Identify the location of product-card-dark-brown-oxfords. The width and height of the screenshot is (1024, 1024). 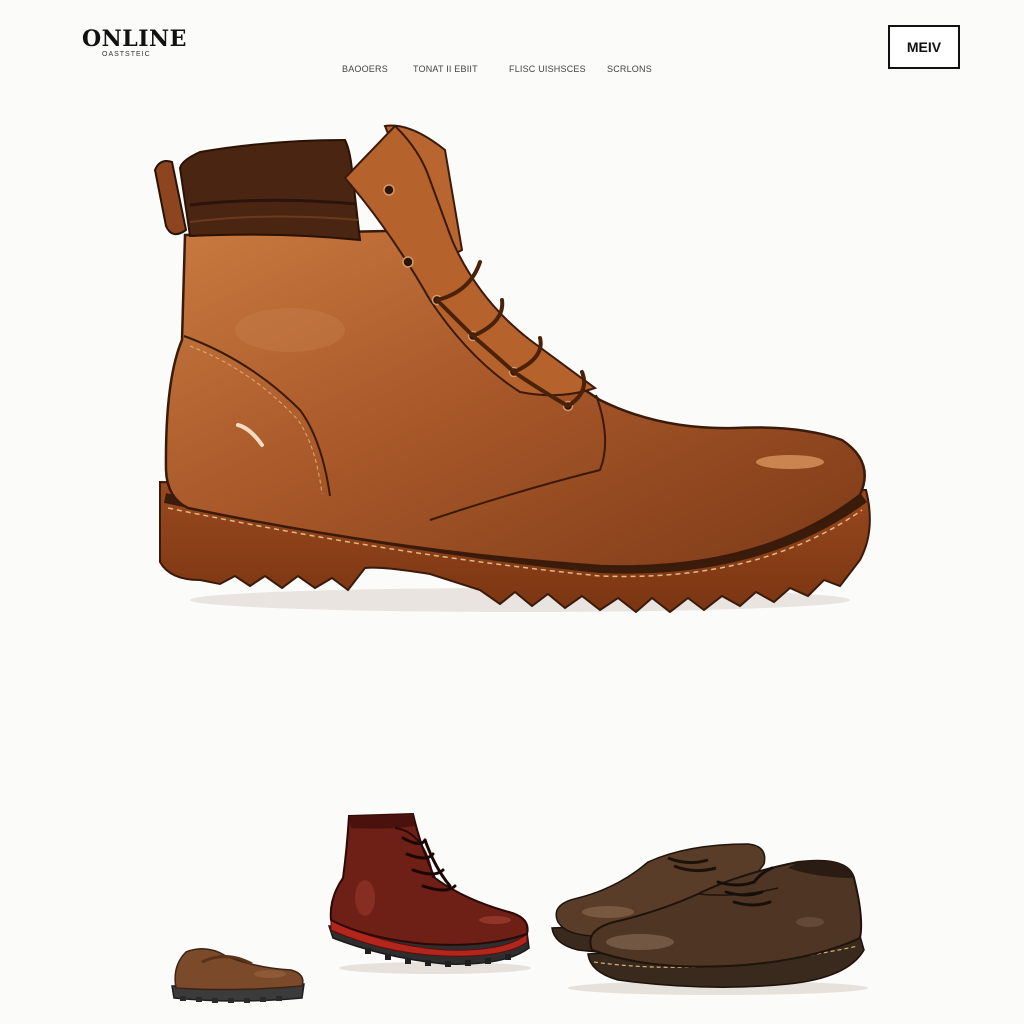
(708, 918).